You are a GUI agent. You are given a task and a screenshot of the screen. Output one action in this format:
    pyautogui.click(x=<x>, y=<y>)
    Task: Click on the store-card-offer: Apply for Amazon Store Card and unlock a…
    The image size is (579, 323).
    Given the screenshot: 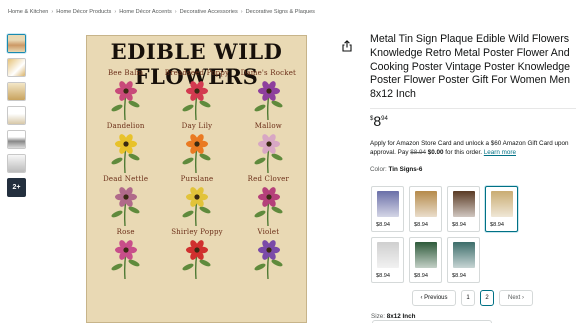 What is the action you would take?
    pyautogui.click(x=473, y=148)
    